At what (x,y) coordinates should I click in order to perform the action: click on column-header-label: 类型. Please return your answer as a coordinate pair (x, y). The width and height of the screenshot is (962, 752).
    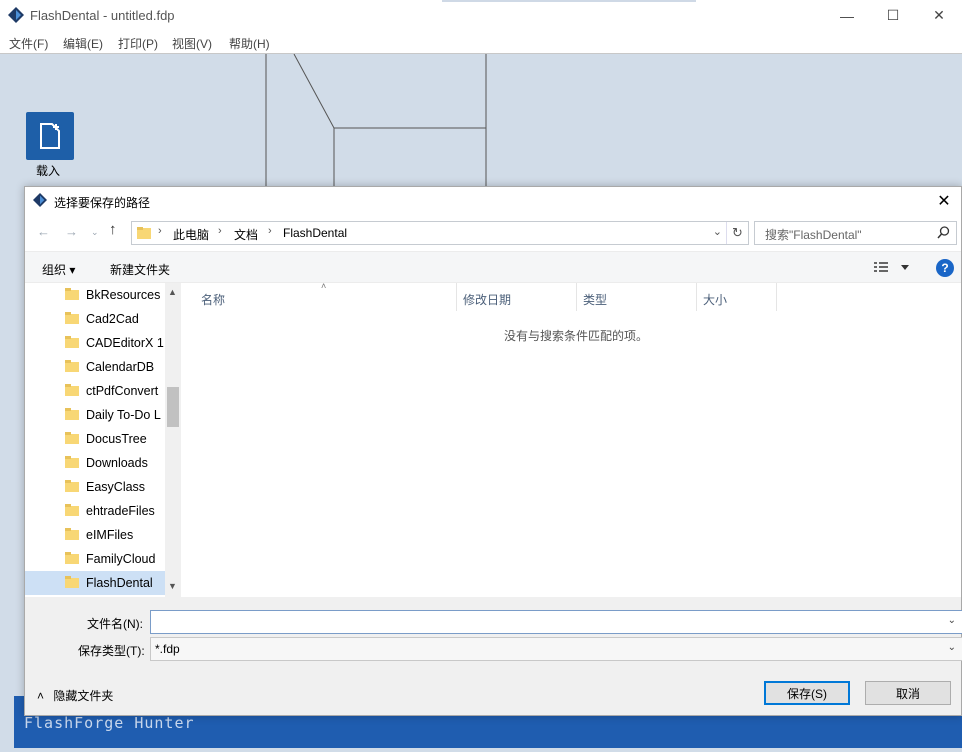
    Looking at the image, I should click on (595, 300).